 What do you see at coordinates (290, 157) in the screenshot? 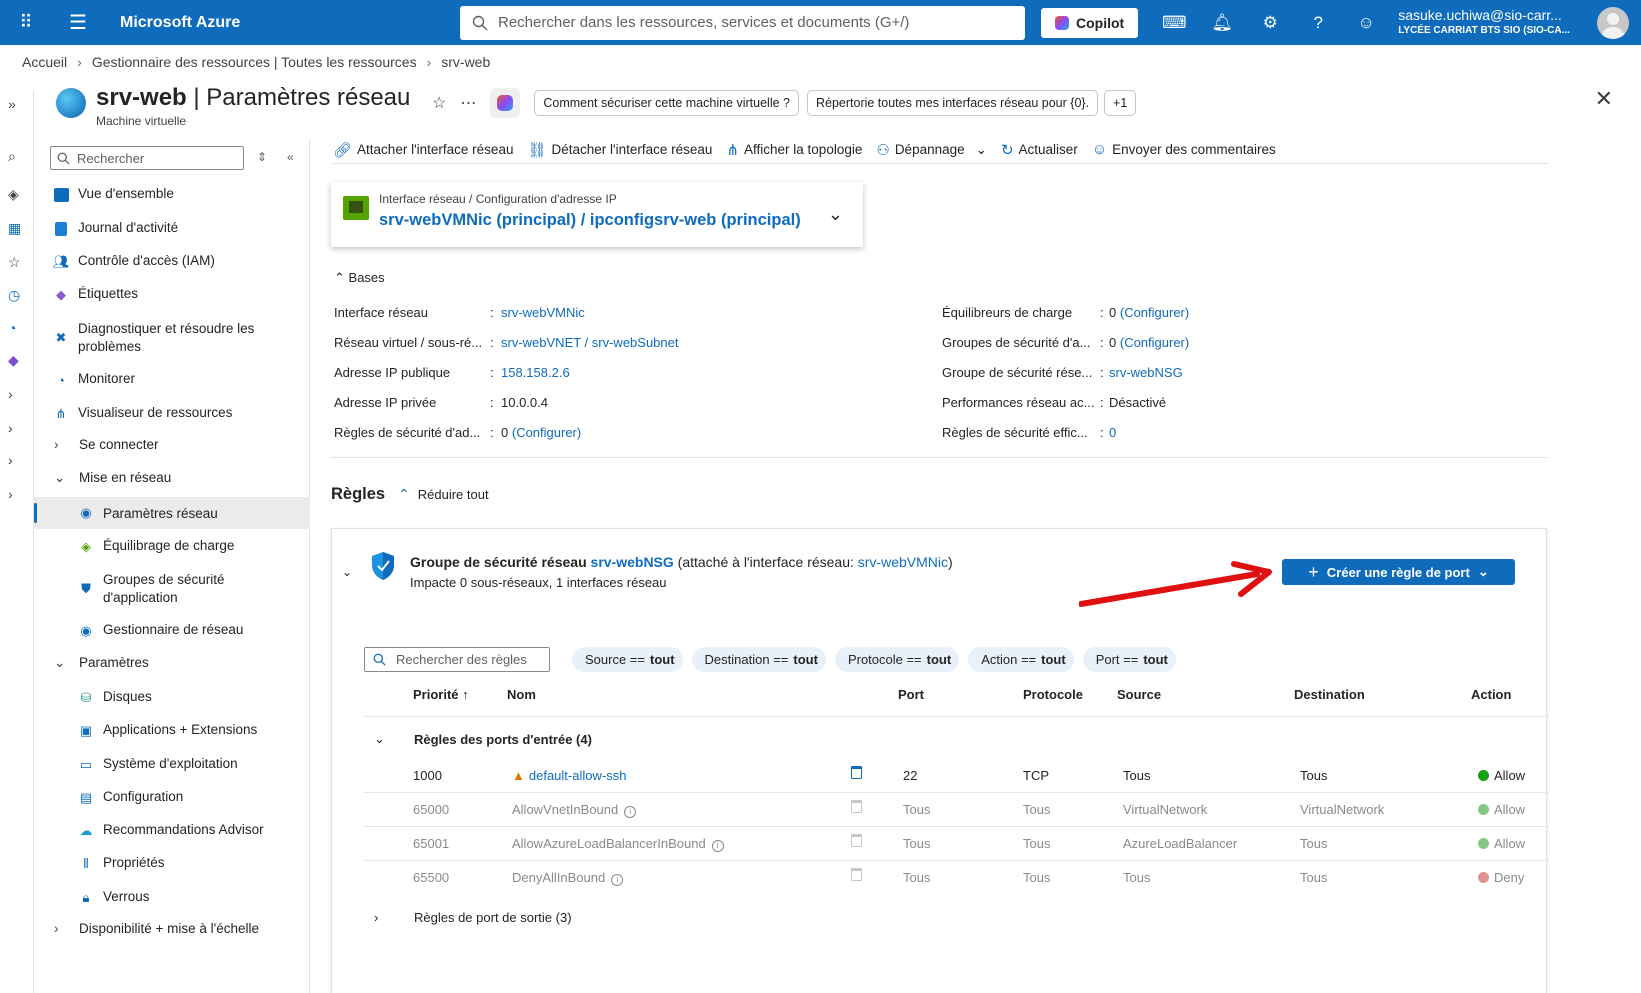
I see `collapse-menu-icon: «` at bounding box center [290, 157].